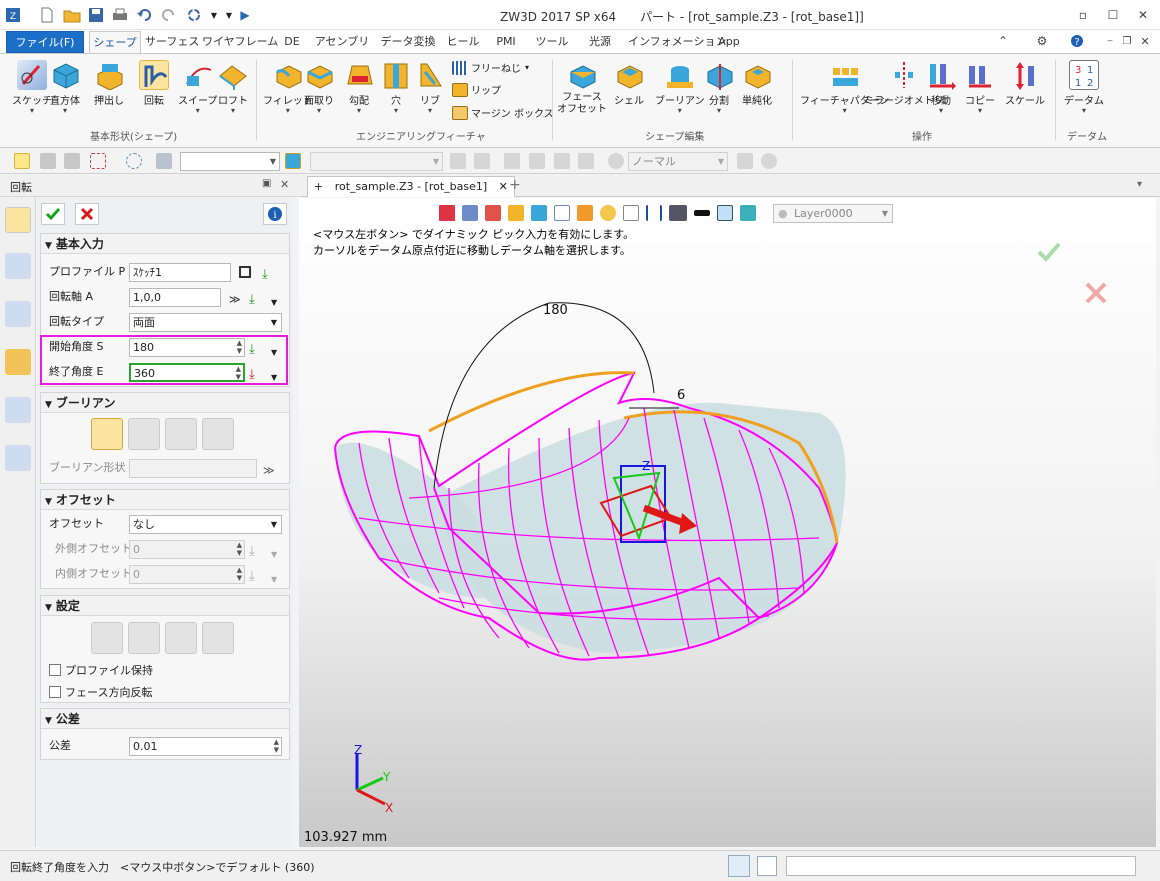 Image resolution: width=1160 pixels, height=881 pixels. I want to click on profile-input: ｽｹｯﾁ1, so click(180, 272).